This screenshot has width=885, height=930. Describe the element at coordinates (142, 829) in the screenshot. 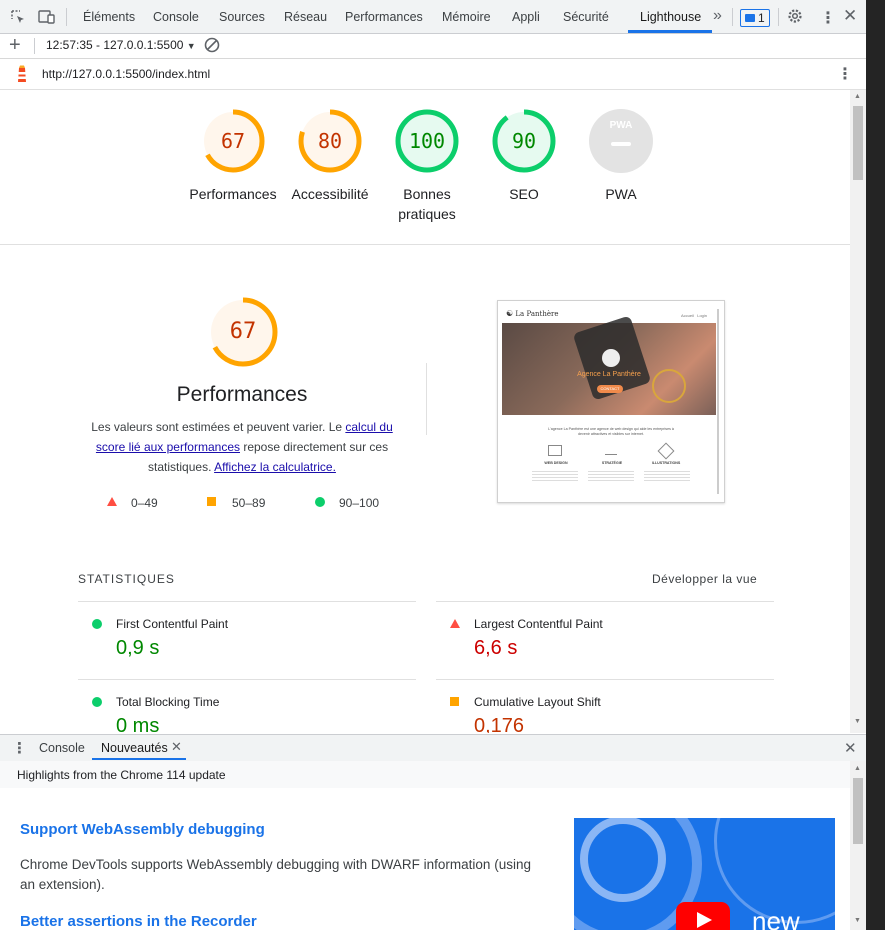

I see `feature-heading-link: Support WebAssembly debugging` at that location.